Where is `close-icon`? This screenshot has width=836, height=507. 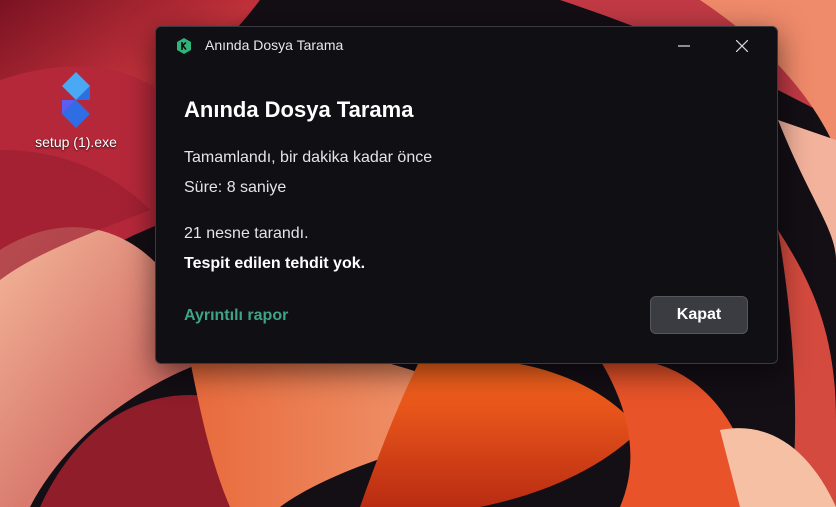 close-icon is located at coordinates (742, 46).